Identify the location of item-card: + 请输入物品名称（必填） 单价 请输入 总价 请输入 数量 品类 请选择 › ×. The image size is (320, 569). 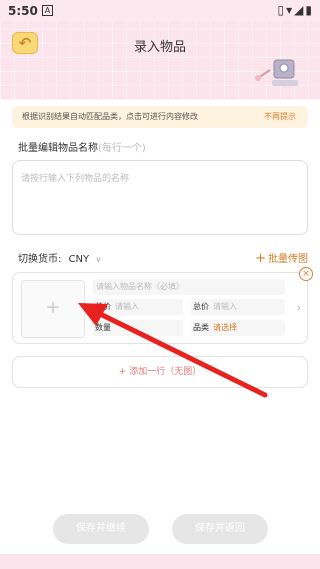
(162, 305).